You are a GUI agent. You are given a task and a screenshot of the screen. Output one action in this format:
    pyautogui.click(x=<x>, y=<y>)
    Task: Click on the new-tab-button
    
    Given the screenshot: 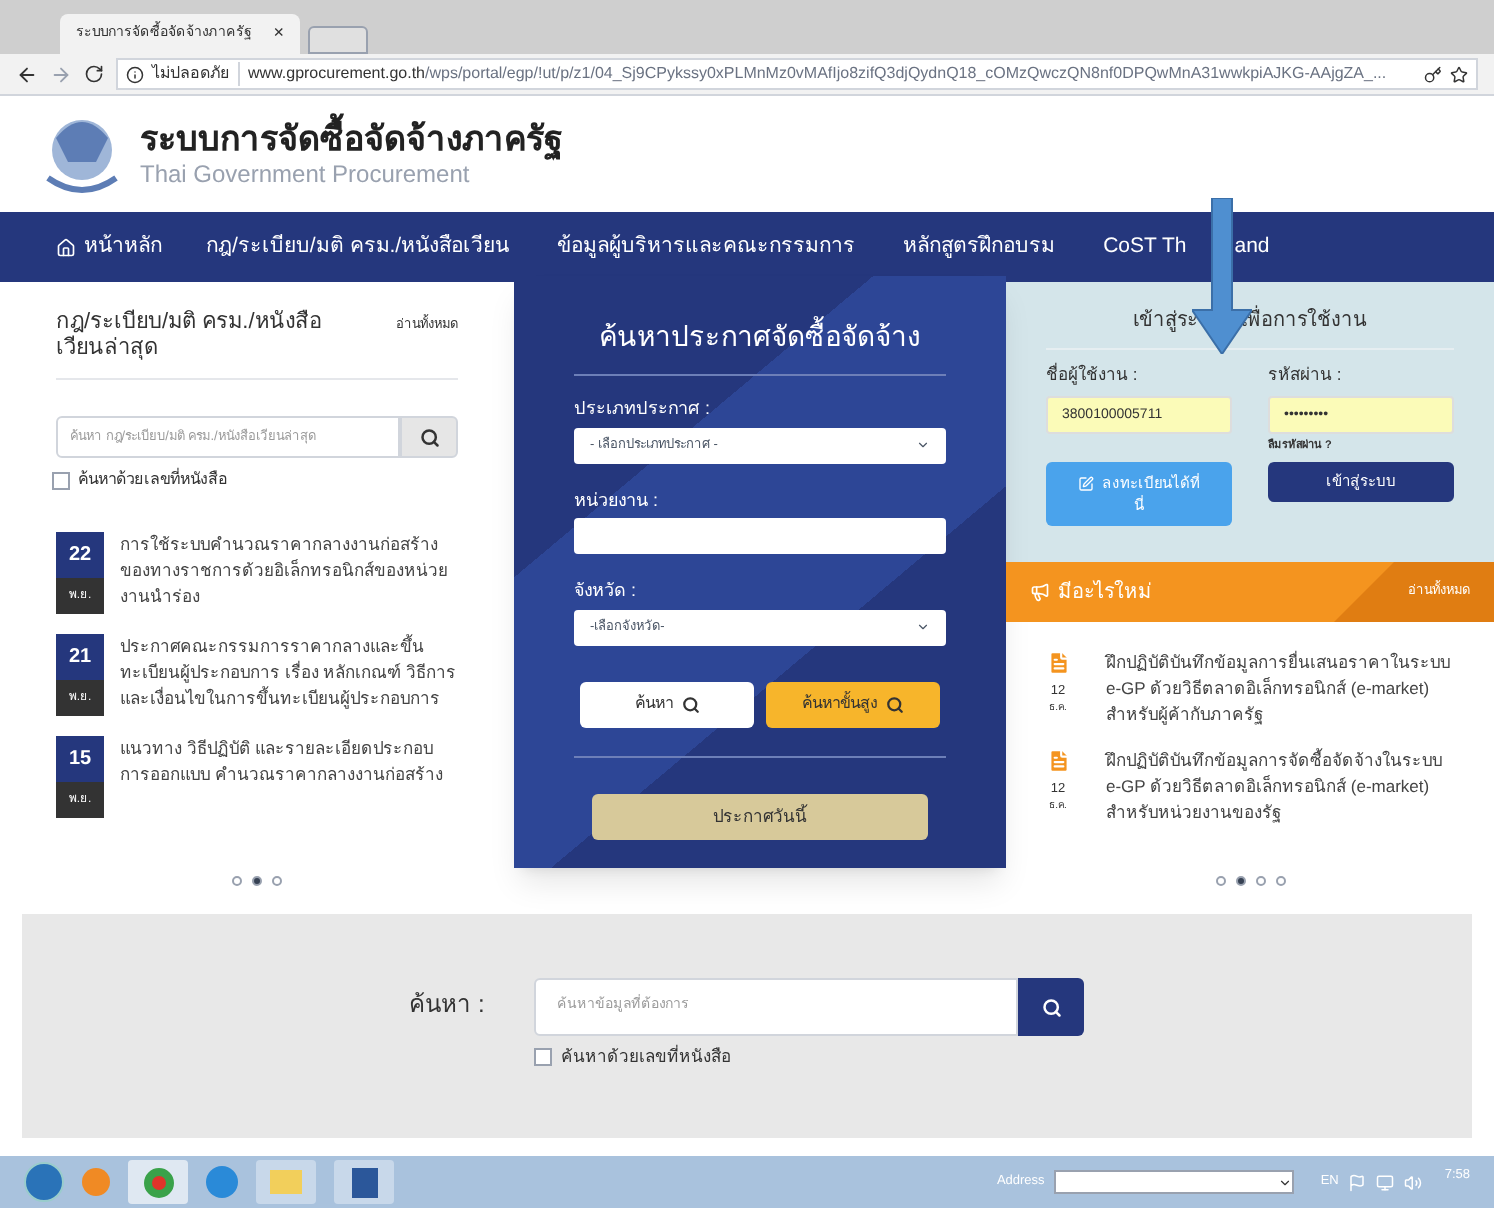 What is the action you would take?
    pyautogui.click(x=338, y=40)
    